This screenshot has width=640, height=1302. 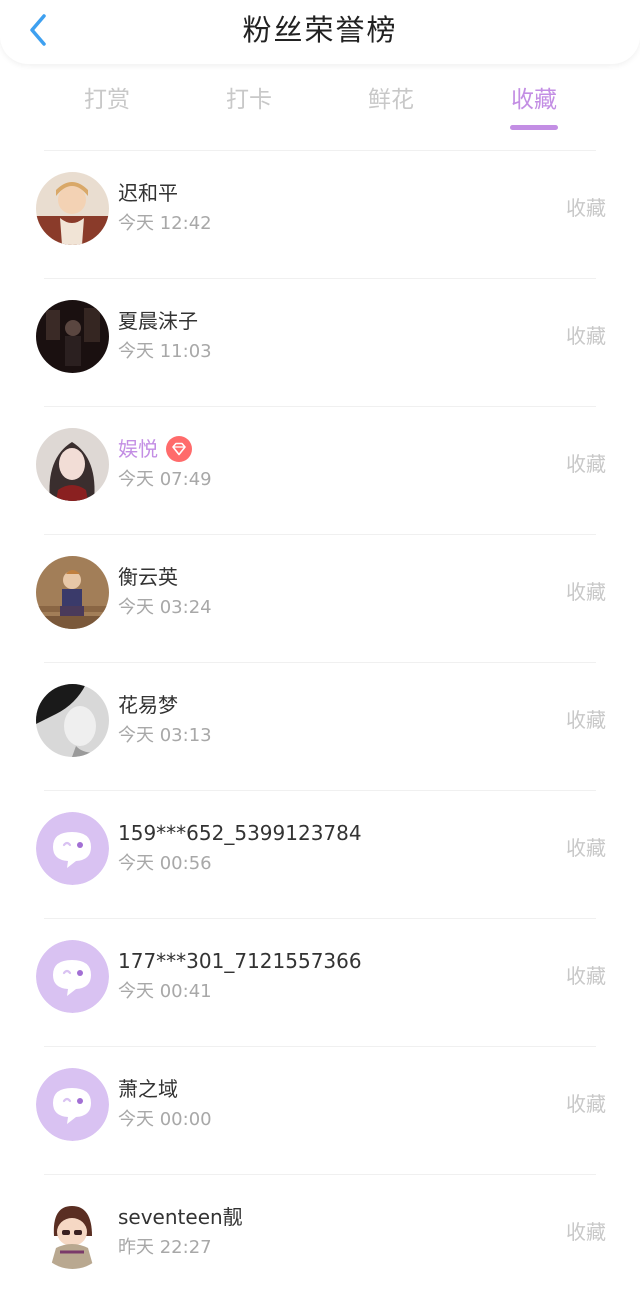 I want to click on fan-name: 娱悦, so click(x=155, y=449).